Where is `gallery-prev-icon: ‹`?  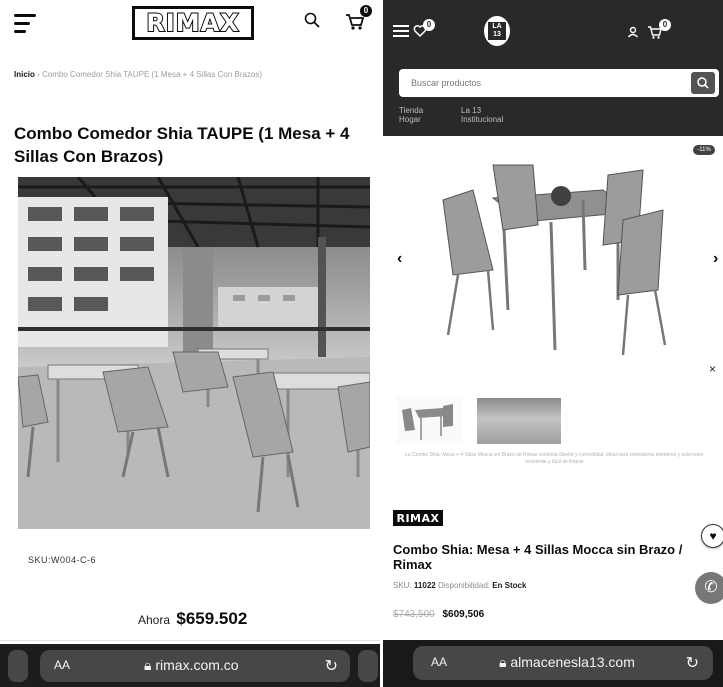
gallery-prev-icon: ‹ is located at coordinates (399, 259).